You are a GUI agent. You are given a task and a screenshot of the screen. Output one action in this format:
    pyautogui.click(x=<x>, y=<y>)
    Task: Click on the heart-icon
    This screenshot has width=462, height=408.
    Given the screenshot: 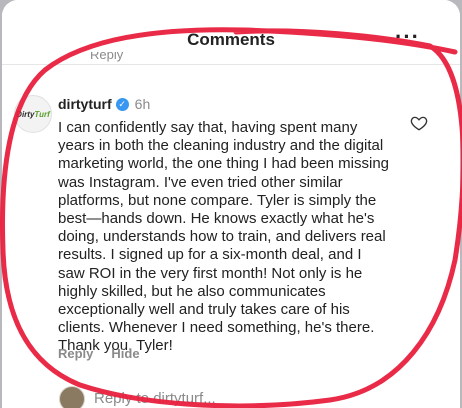 What is the action you would take?
    pyautogui.click(x=419, y=123)
    